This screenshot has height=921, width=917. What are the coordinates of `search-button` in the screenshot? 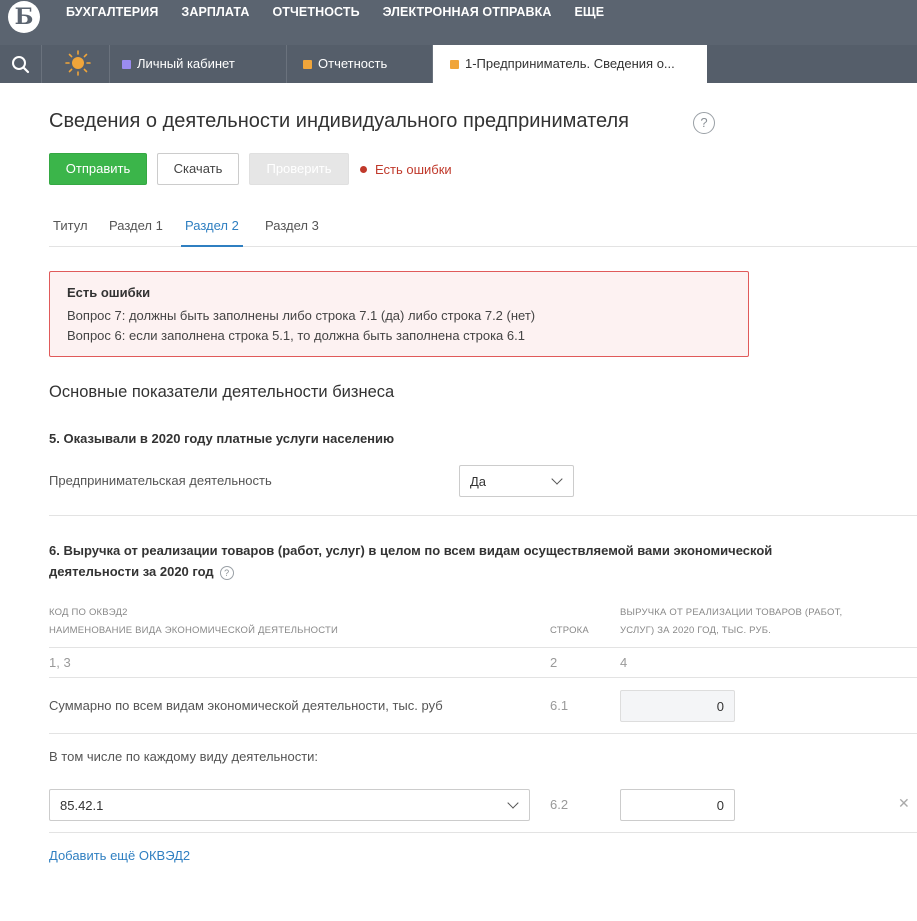 It's located at (21, 64).